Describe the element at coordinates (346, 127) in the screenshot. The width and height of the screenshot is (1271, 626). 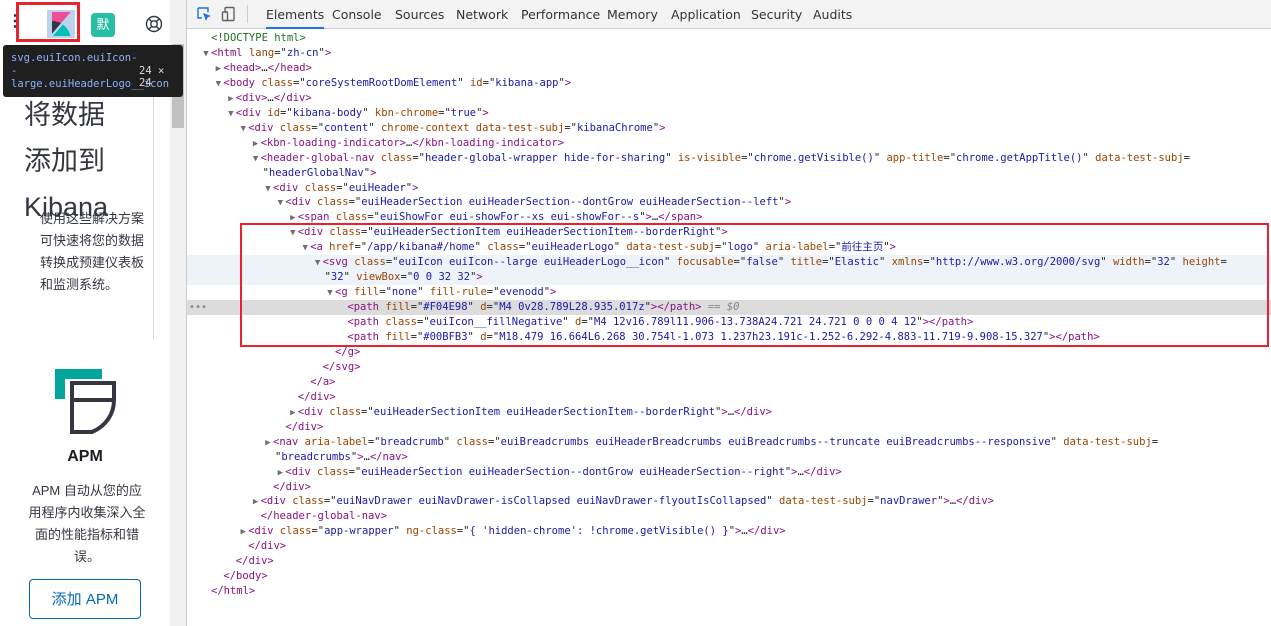
I see `dom-token: content` at that location.